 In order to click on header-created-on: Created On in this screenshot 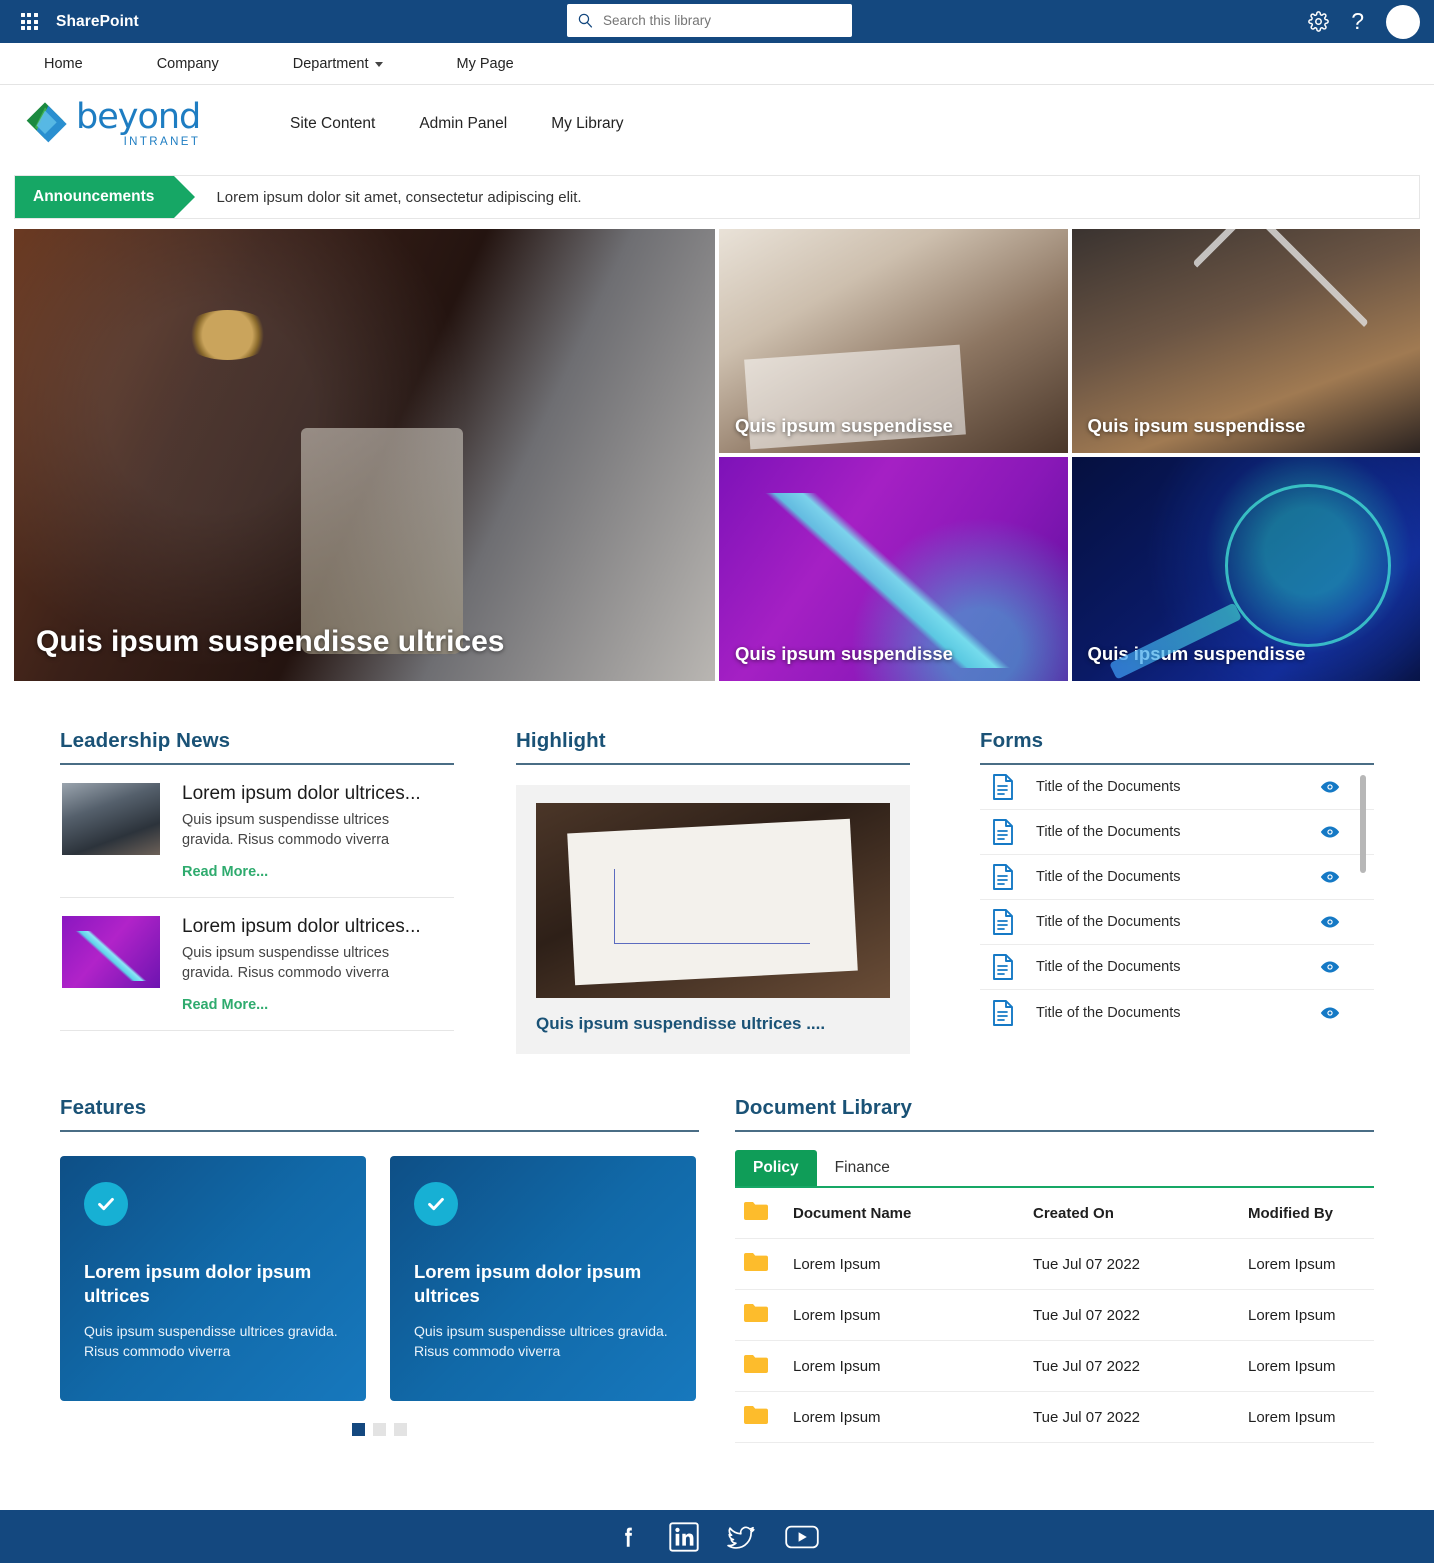, I will do `click(1140, 1213)`.